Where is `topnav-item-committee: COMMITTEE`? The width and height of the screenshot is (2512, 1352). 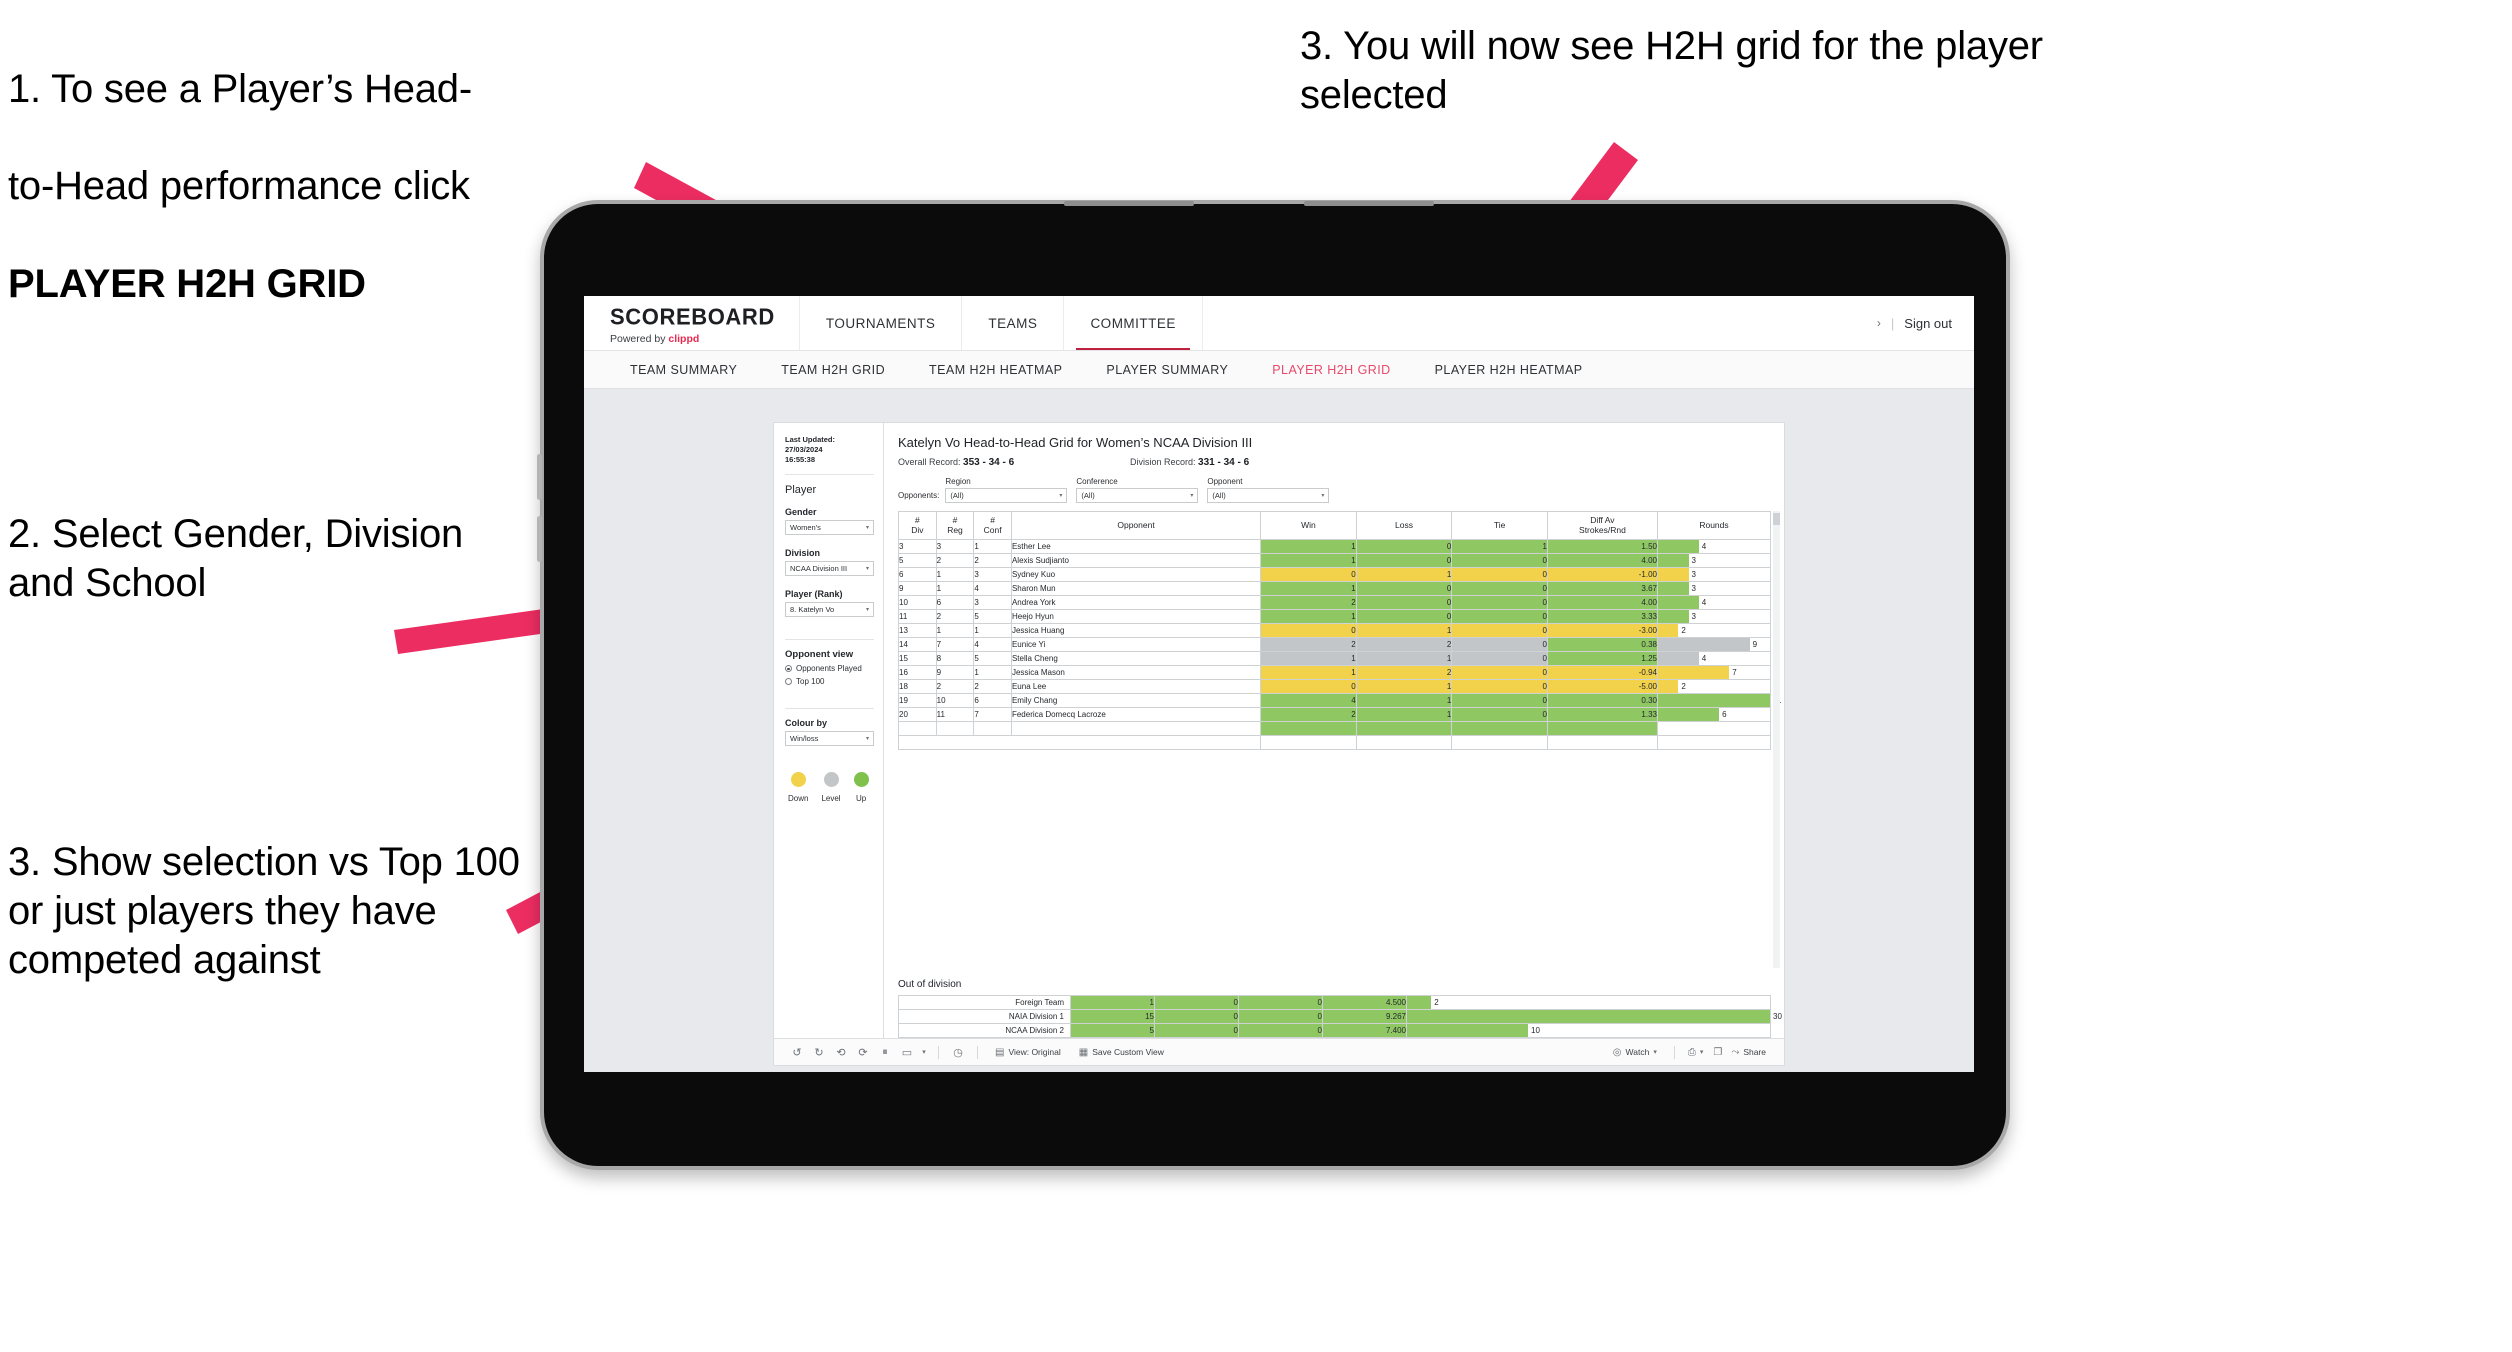
topnav-item-committee: COMMITTEE is located at coordinates (1133, 323).